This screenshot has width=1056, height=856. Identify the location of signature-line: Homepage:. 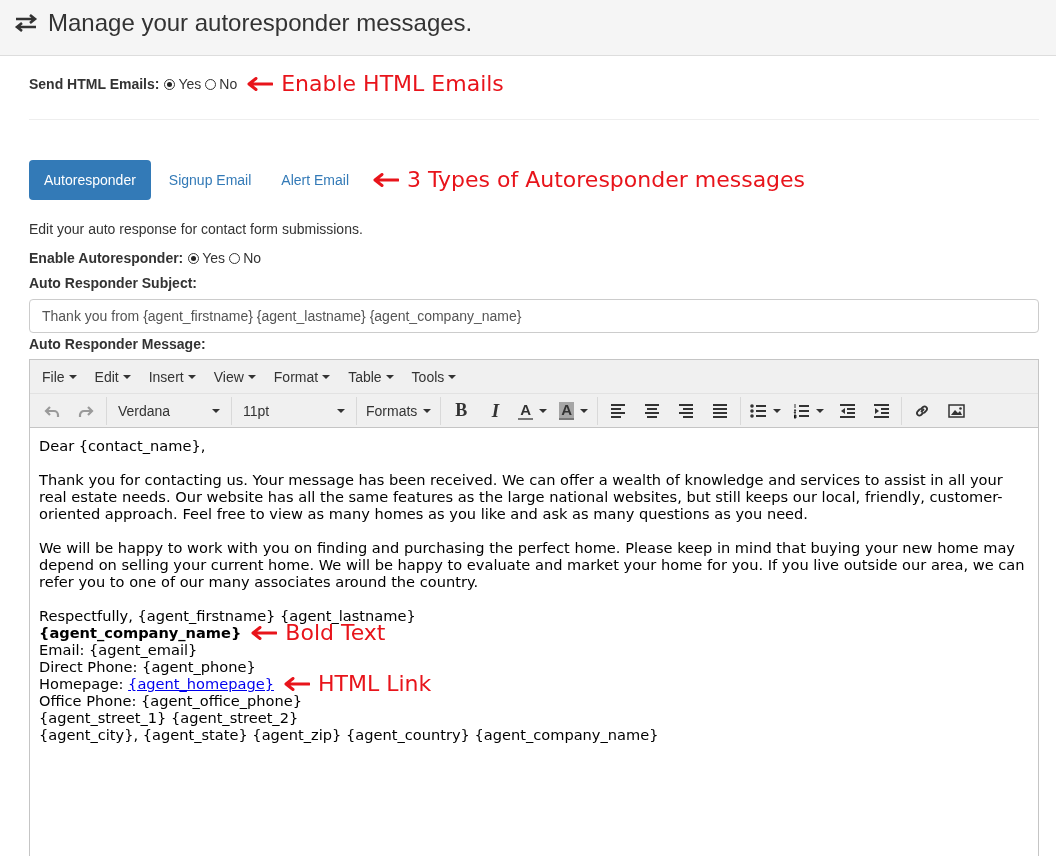
(82, 683).